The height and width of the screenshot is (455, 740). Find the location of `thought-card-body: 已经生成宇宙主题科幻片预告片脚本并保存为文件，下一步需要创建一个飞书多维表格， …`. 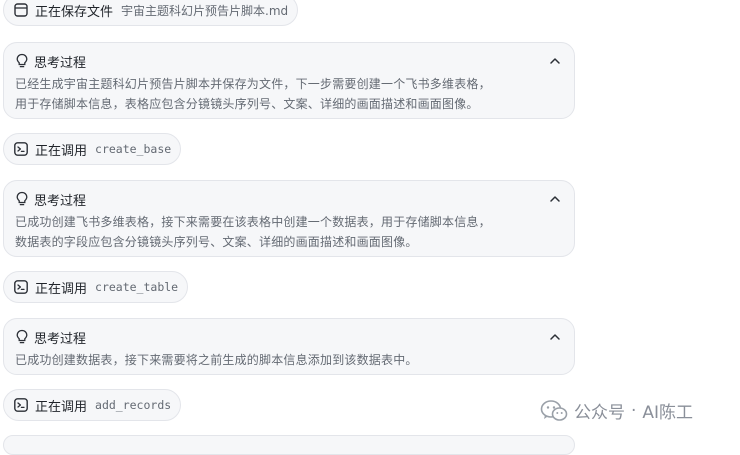

thought-card-body: 已经生成宇宙主题科幻片预告片脚本并保存为文件，下一步需要创建一个飞书多维表格， … is located at coordinates (288, 94).